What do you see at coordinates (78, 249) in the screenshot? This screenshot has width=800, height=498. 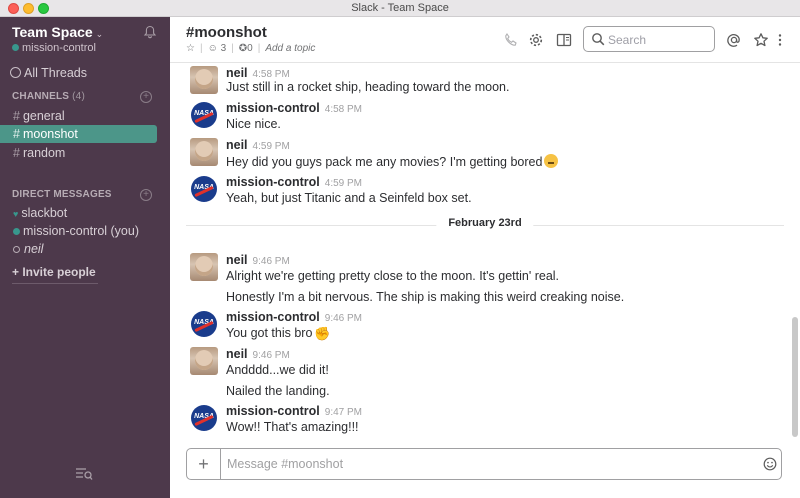 I see `sidebar-item-neil: neil` at bounding box center [78, 249].